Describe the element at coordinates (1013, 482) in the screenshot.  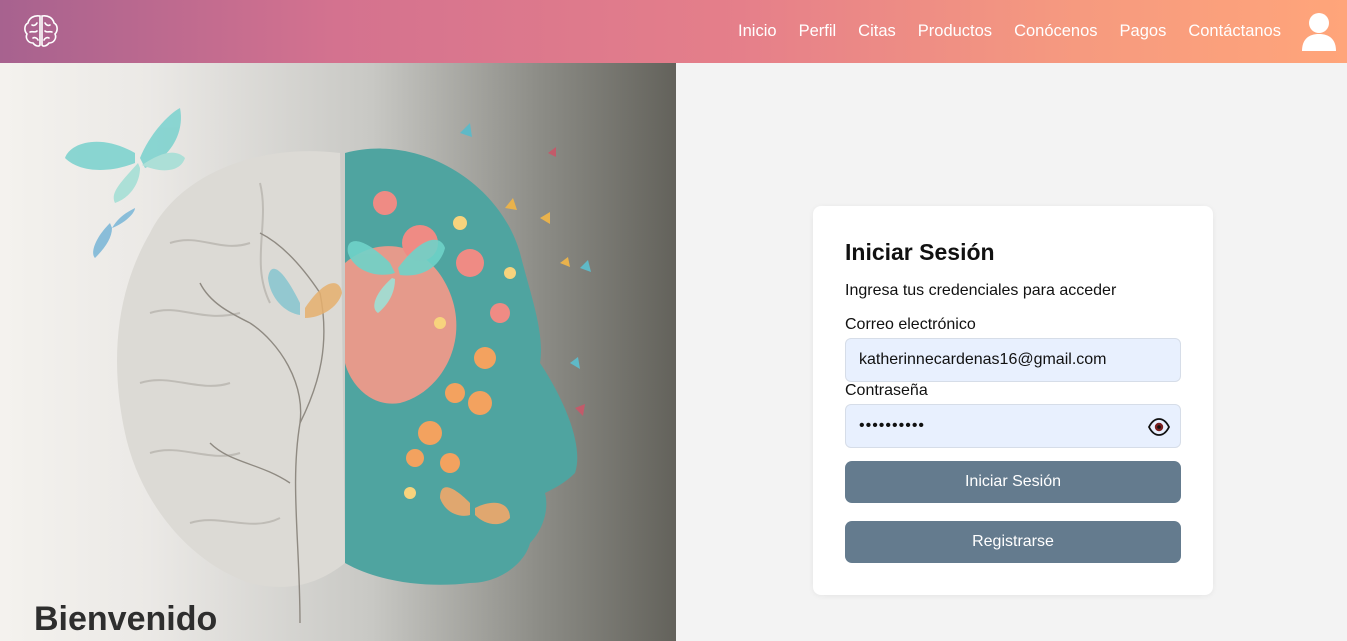
I see `login-submit-button: Iniciar Sesión` at that location.